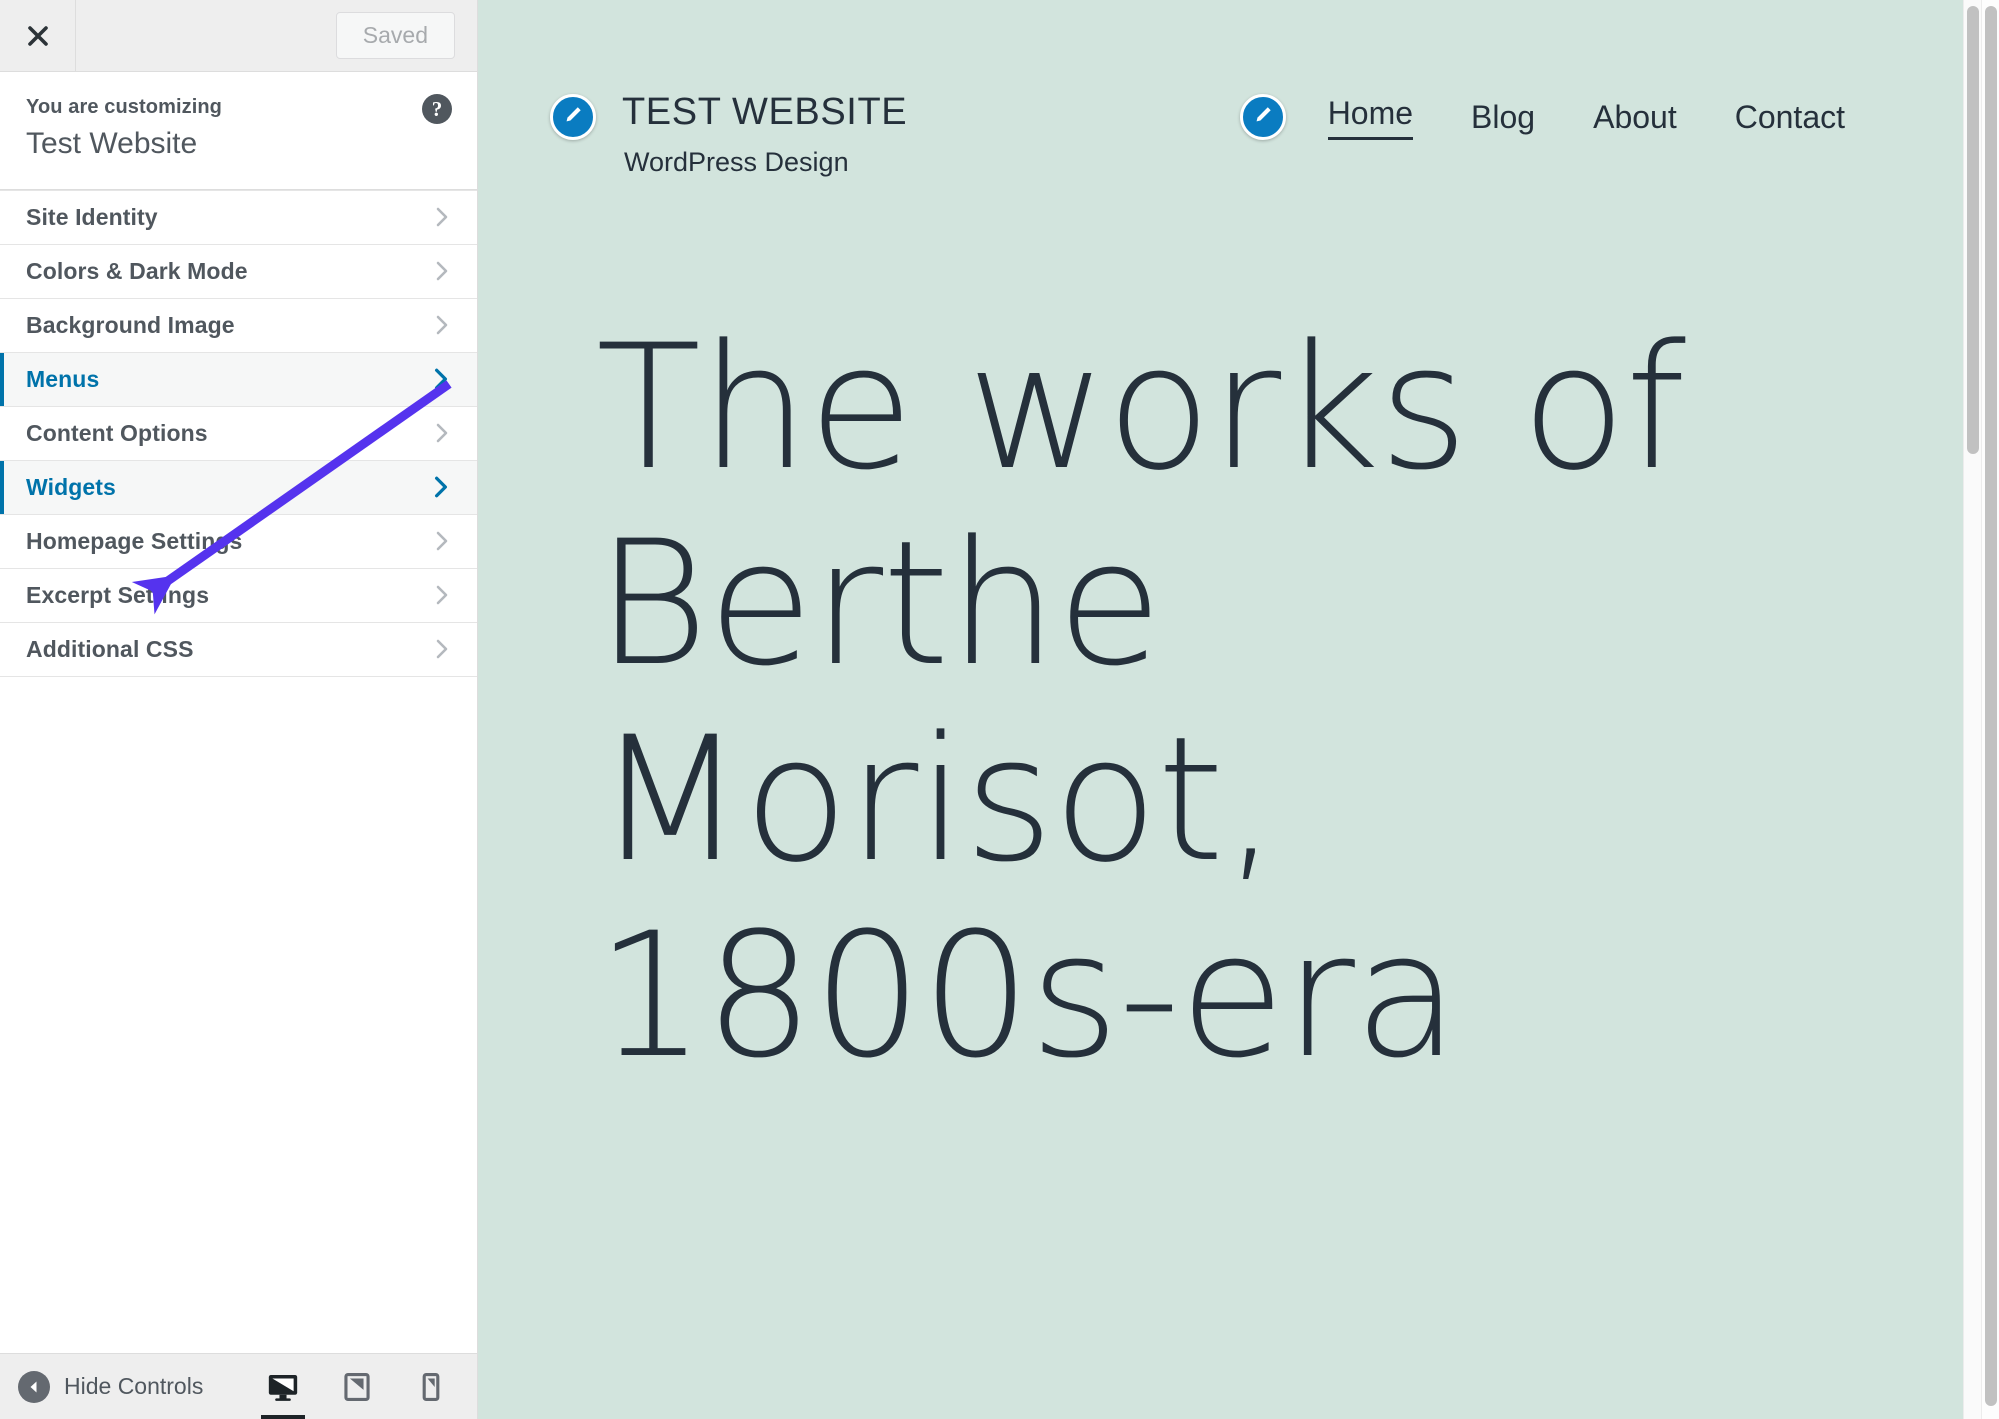 This screenshot has width=1999, height=1419. What do you see at coordinates (1586, 117) in the screenshot?
I see `primary-navigation: Home Blog About Contact` at bounding box center [1586, 117].